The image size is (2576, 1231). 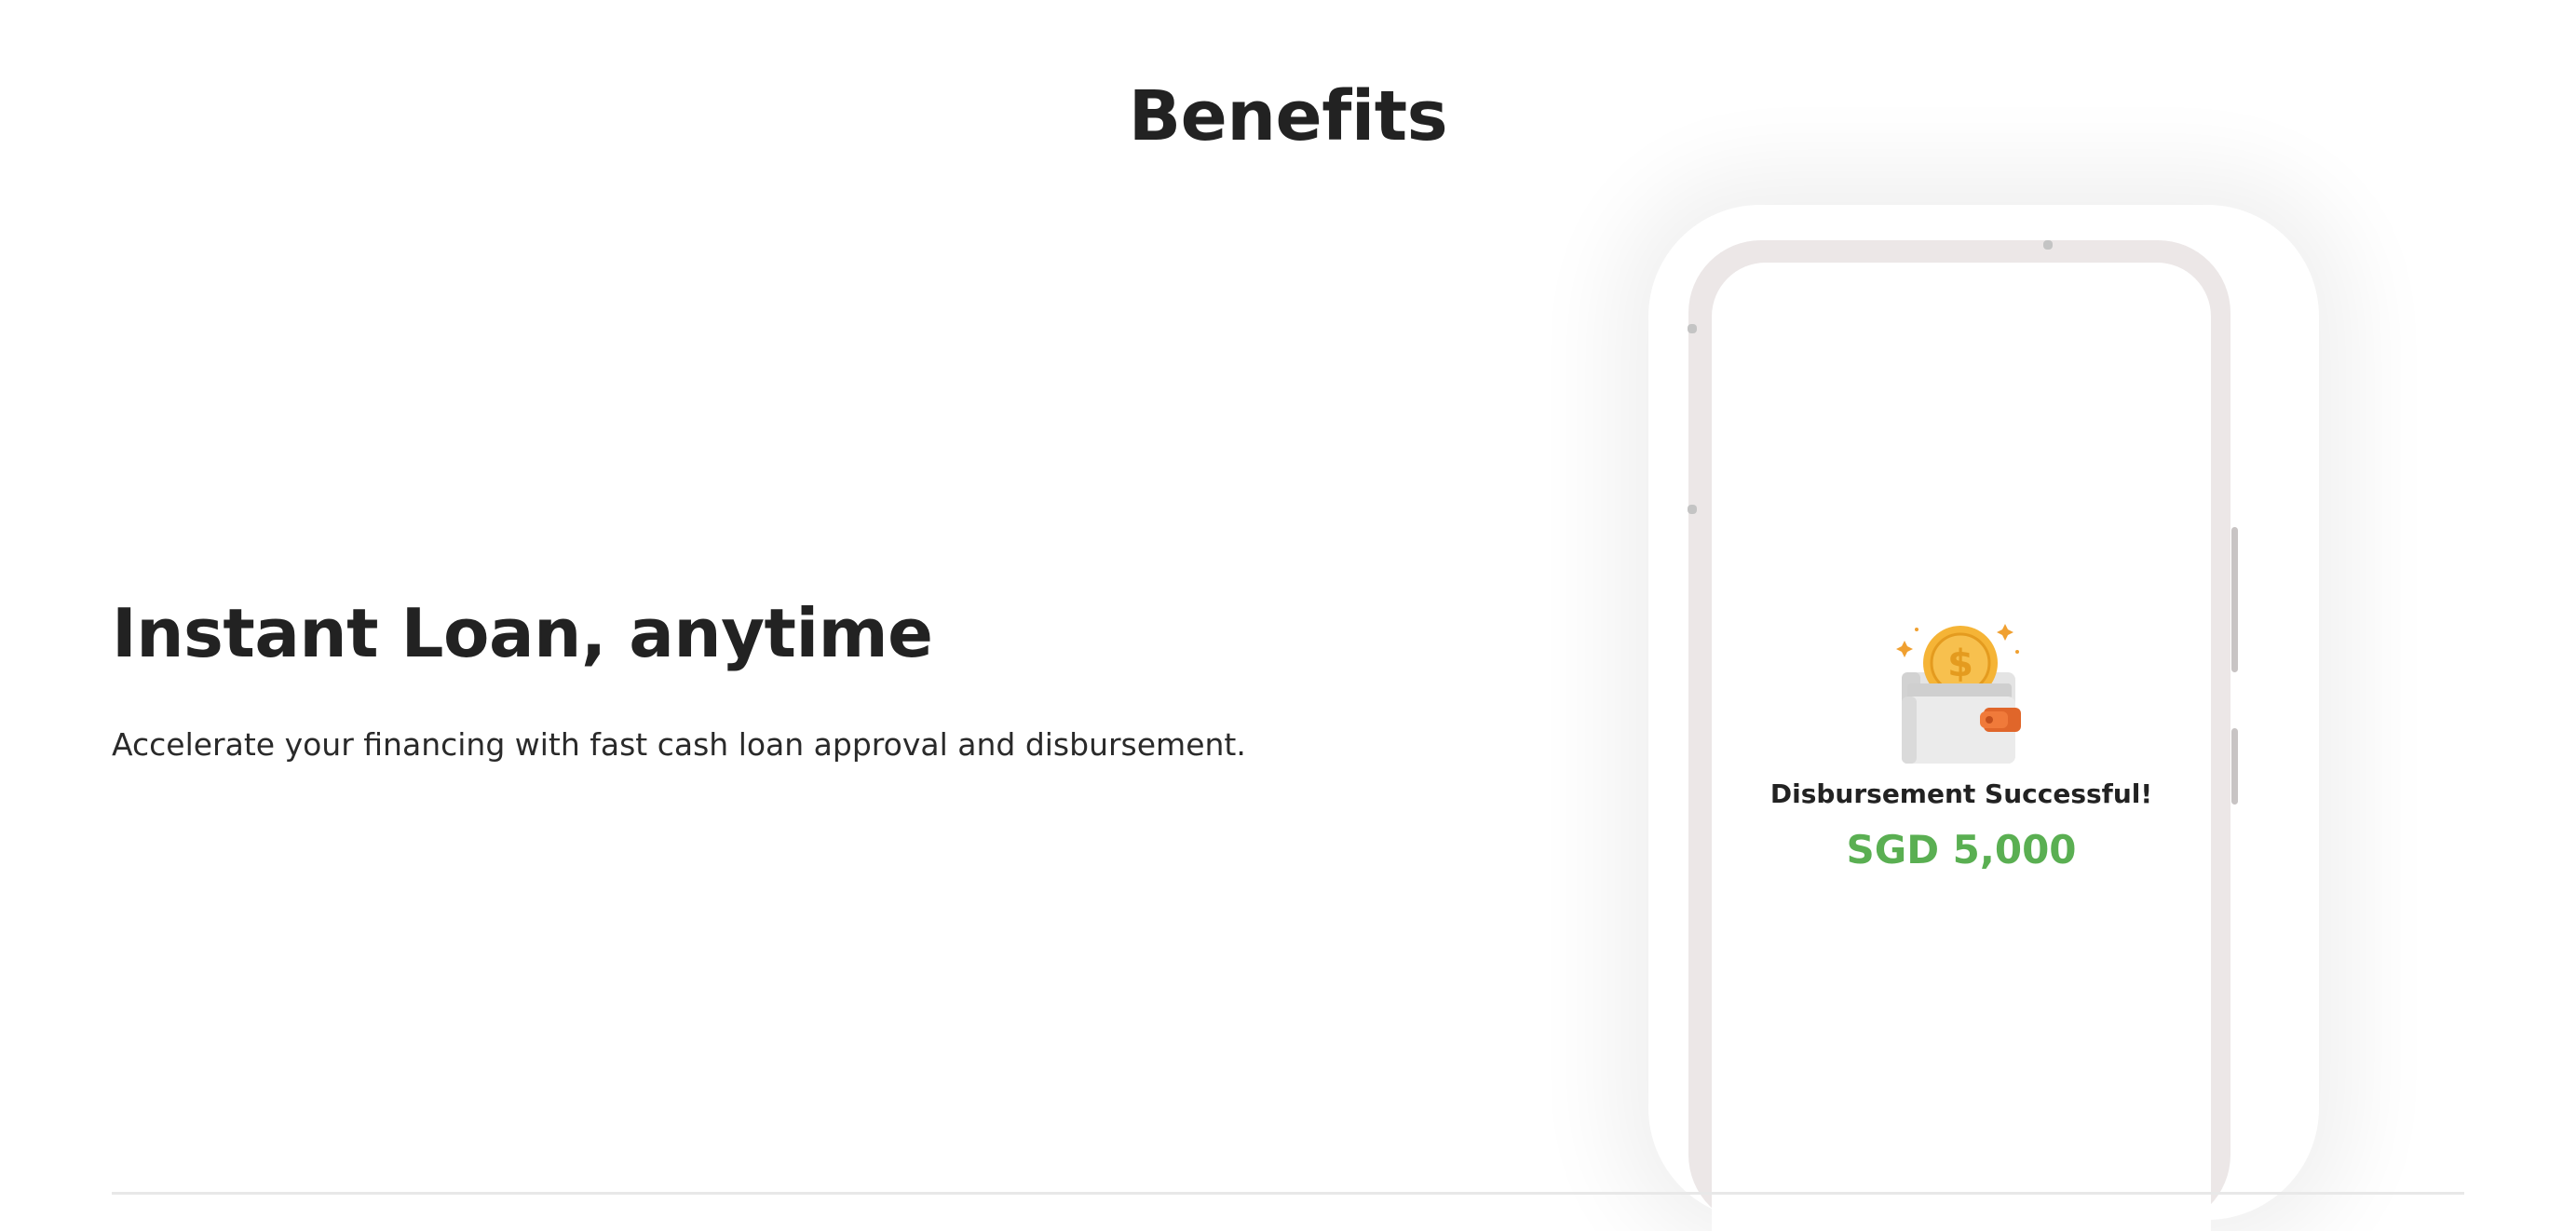 What do you see at coordinates (2234, 599) in the screenshot?
I see `phone-side-button-right-top` at bounding box center [2234, 599].